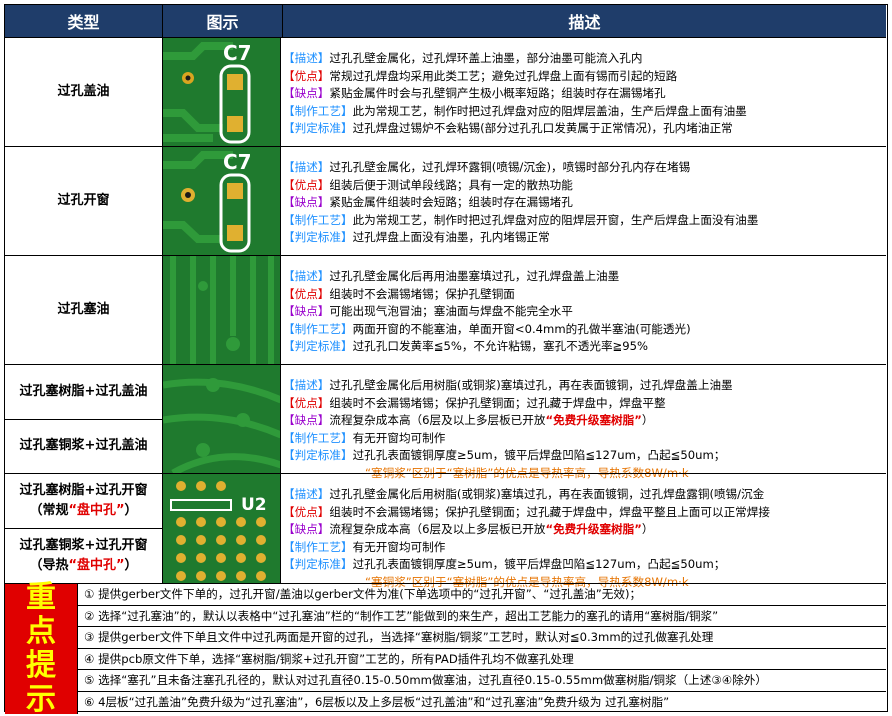 The height and width of the screenshot is (716, 892). What do you see at coordinates (41, 648) in the screenshot?
I see `key-notes-label: 重 点 提 示` at bounding box center [41, 648].